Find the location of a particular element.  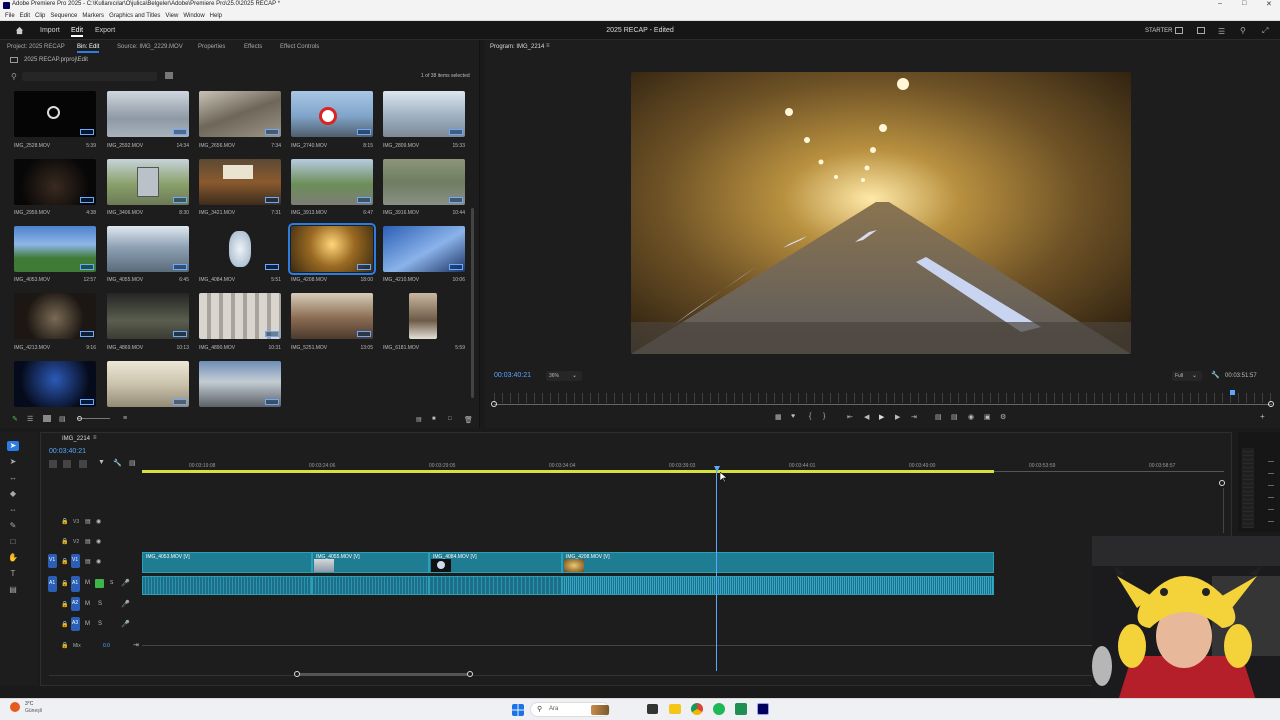

wrench-icon: 🔧 is located at coordinates (117, 463).